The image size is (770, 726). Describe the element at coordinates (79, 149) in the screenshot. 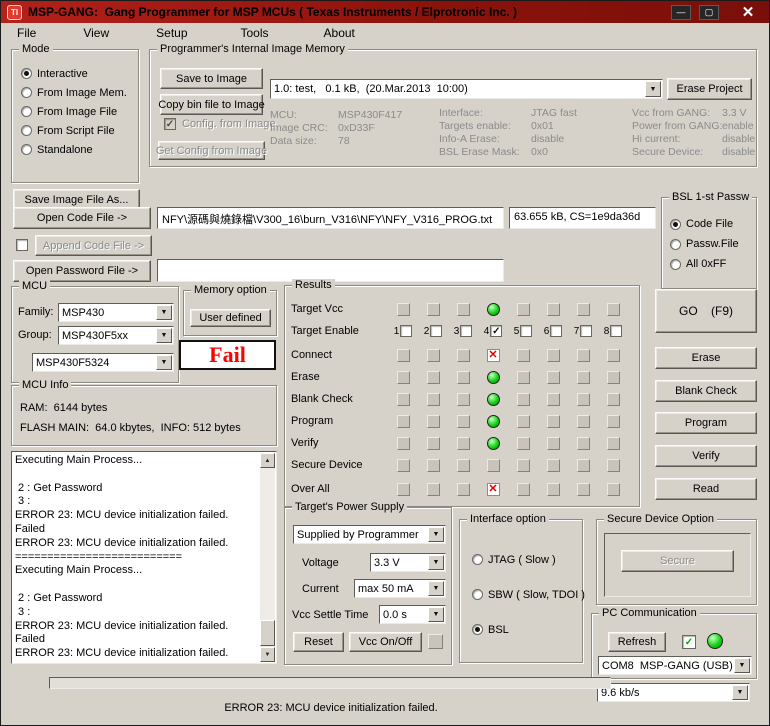

I see `mode-option-standalone: Standalone` at that location.